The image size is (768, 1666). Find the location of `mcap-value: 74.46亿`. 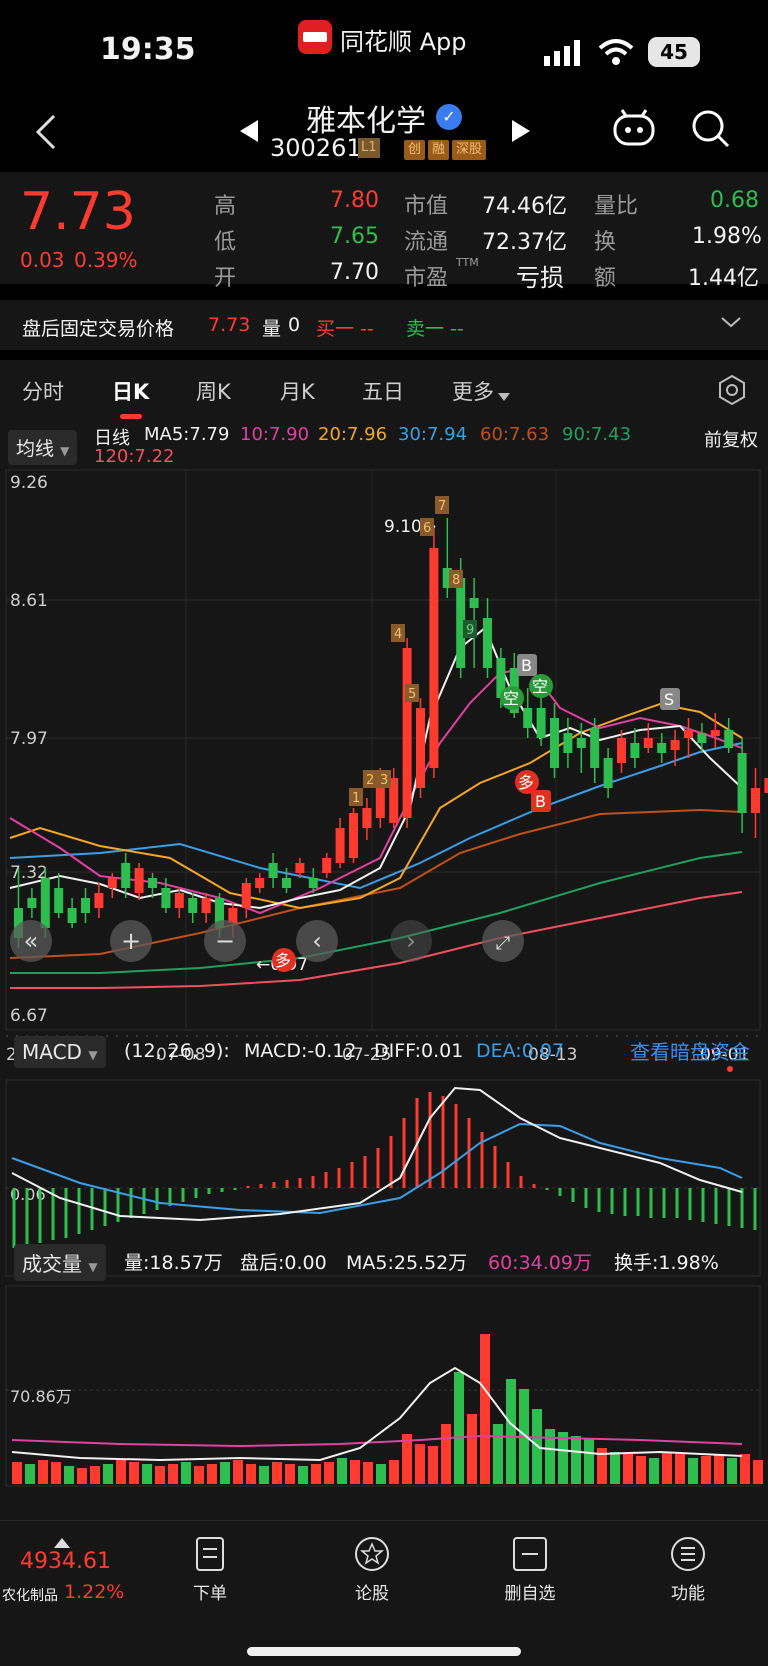

mcap-value: 74.46亿 is located at coordinates (524, 206).